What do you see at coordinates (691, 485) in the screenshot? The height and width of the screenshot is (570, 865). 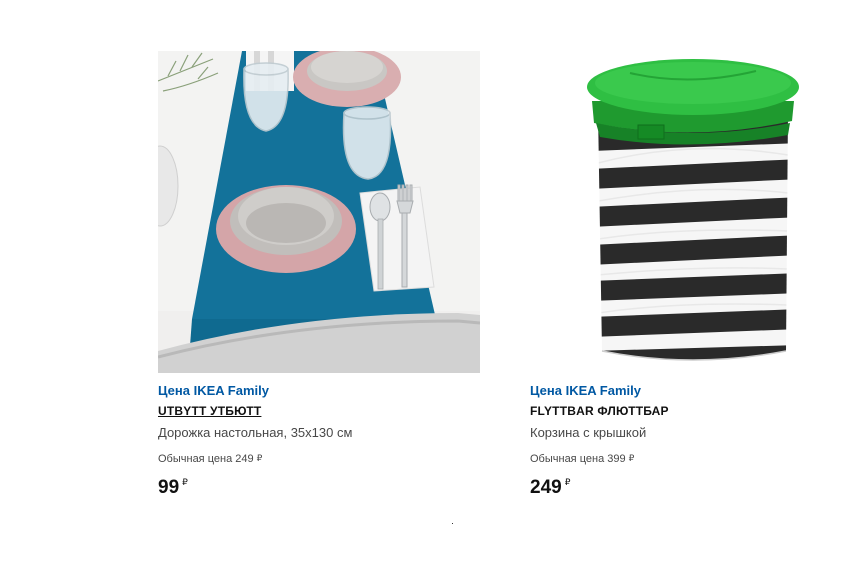 I see `family-price: 249 ₽` at bounding box center [691, 485].